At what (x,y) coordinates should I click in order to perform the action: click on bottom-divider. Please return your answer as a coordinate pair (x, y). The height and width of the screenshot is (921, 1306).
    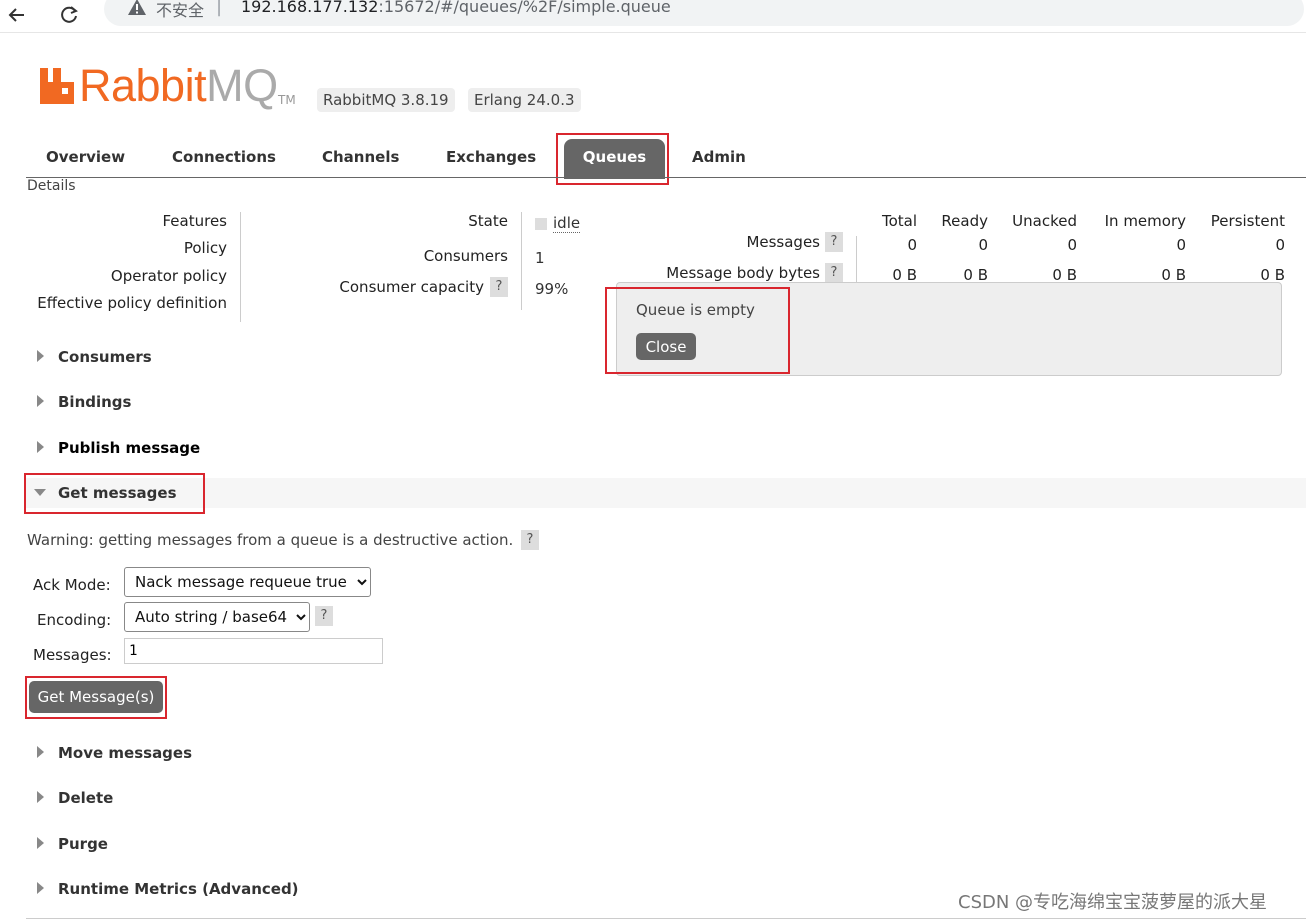
    Looking at the image, I should click on (666, 918).